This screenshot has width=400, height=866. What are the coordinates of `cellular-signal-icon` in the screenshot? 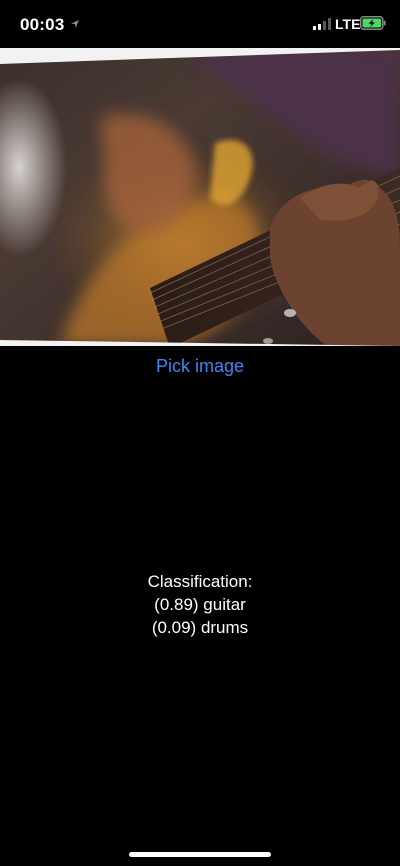 It's located at (322, 24).